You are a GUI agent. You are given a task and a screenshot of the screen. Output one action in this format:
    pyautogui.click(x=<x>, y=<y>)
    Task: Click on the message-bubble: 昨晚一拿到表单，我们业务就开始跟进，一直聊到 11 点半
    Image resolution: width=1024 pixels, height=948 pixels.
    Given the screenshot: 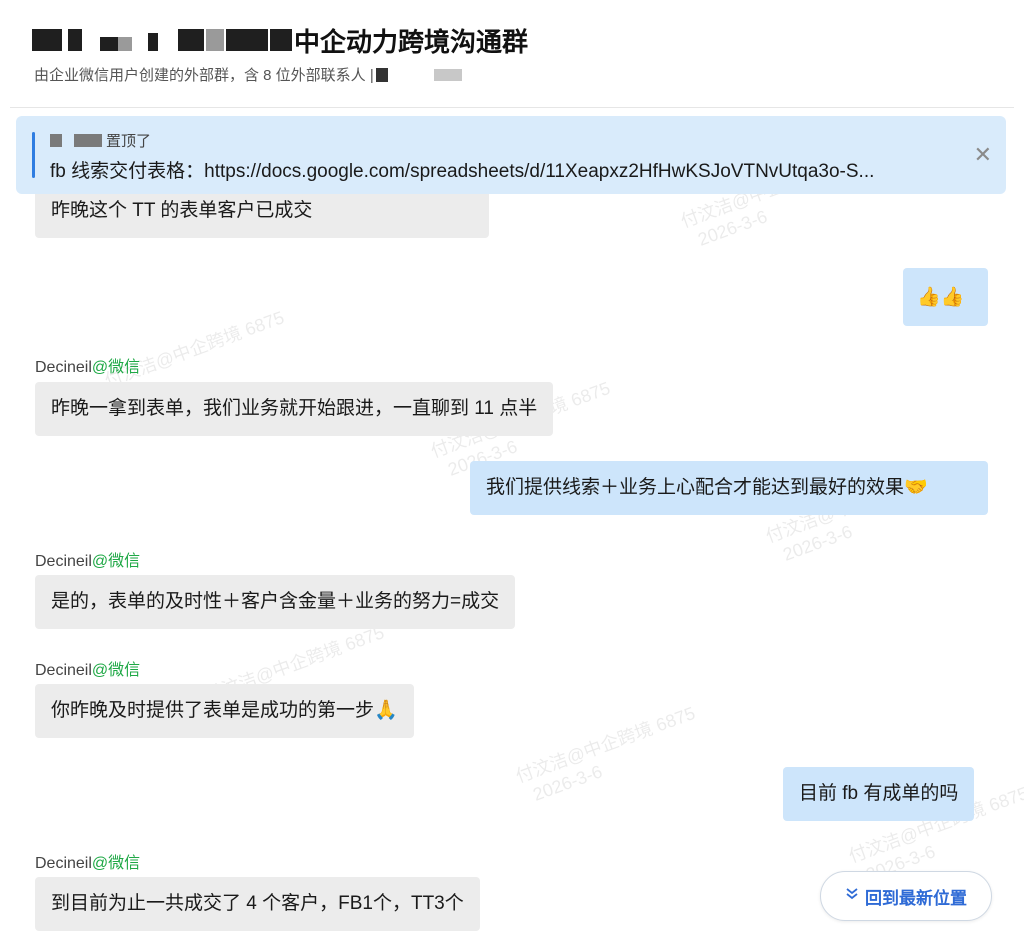 What is the action you would take?
    pyautogui.click(x=294, y=409)
    